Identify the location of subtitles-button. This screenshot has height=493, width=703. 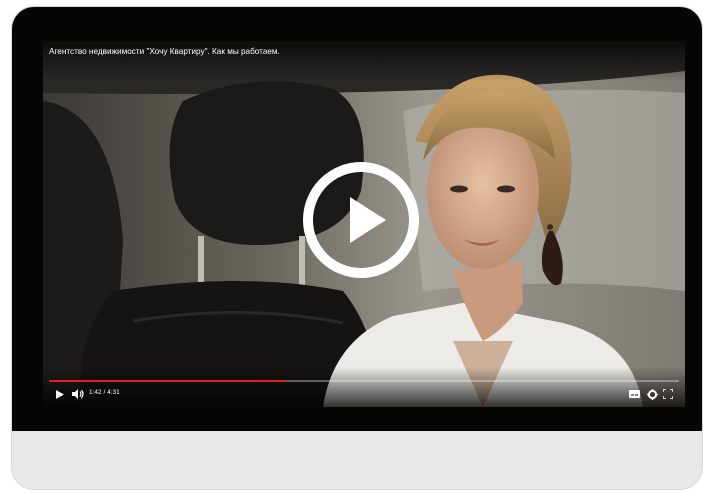
(634, 394).